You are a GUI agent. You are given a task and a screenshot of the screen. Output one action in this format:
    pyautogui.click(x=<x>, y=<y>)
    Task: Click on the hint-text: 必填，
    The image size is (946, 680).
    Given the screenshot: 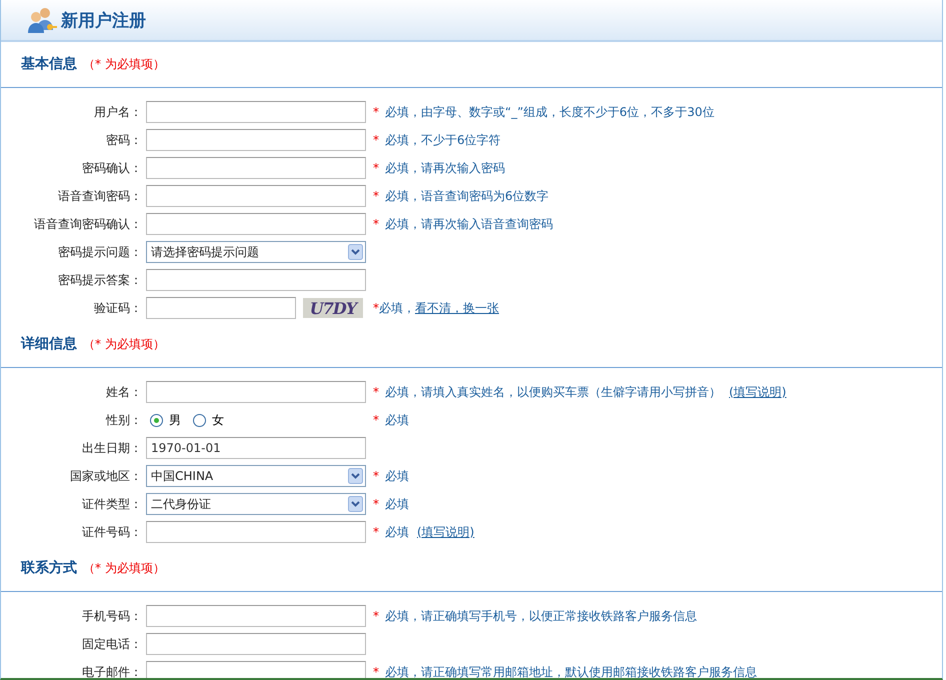 What is the action you would take?
    pyautogui.click(x=397, y=308)
    